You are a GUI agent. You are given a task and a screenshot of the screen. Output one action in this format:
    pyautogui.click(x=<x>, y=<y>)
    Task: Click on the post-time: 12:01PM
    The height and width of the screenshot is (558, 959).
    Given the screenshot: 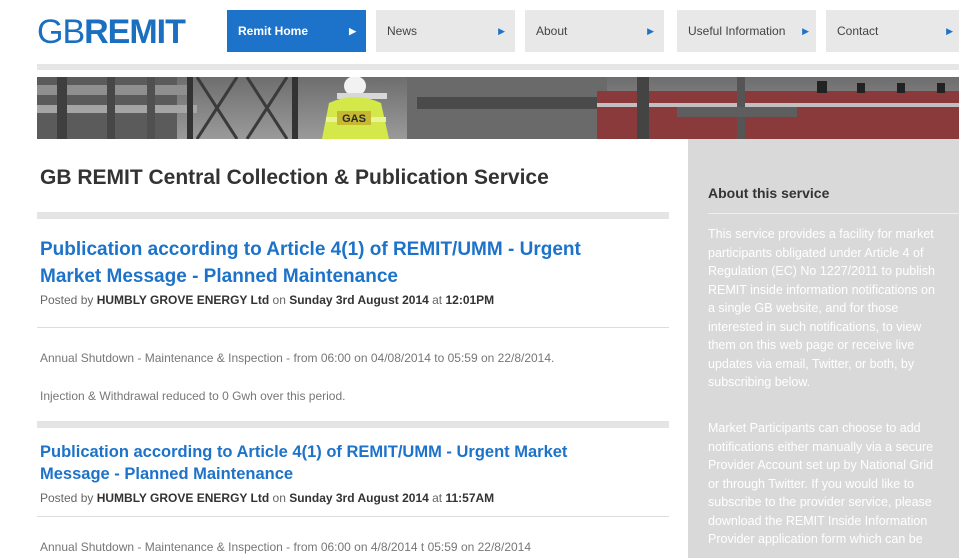 What is the action you would take?
    pyautogui.click(x=470, y=300)
    